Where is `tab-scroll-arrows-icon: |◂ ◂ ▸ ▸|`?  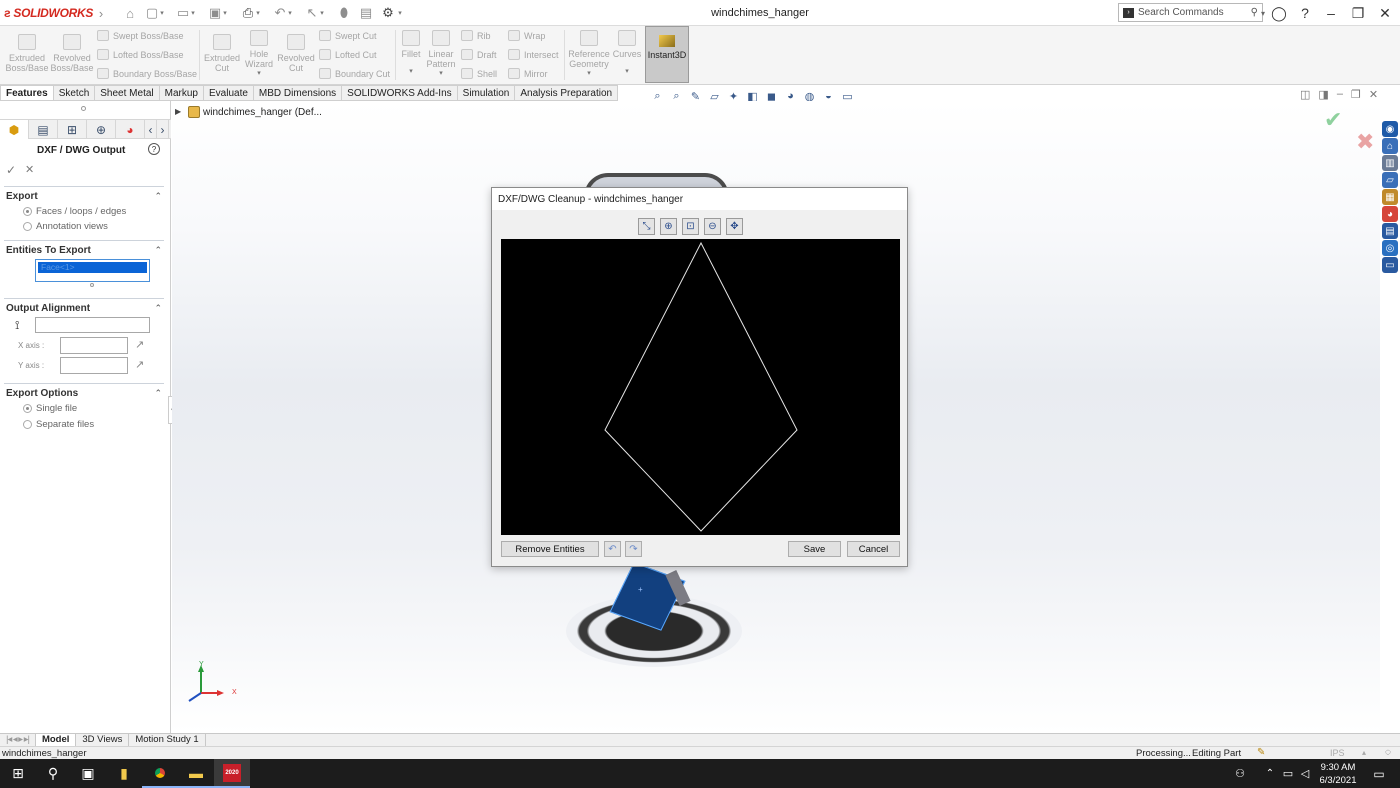 tab-scroll-arrows-icon: |◂ ◂ ▸ ▸| is located at coordinates (18, 740).